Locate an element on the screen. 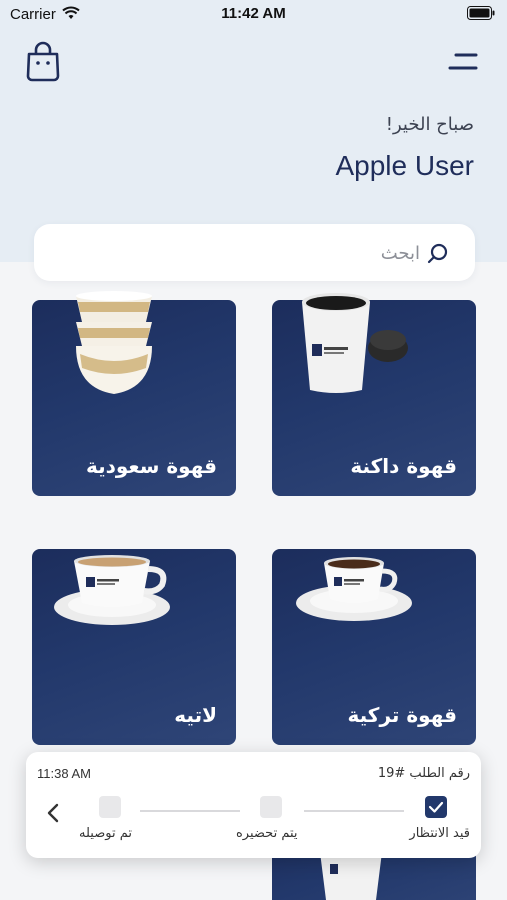 The image size is (507, 900). checkmark-icon is located at coordinates (436, 807).